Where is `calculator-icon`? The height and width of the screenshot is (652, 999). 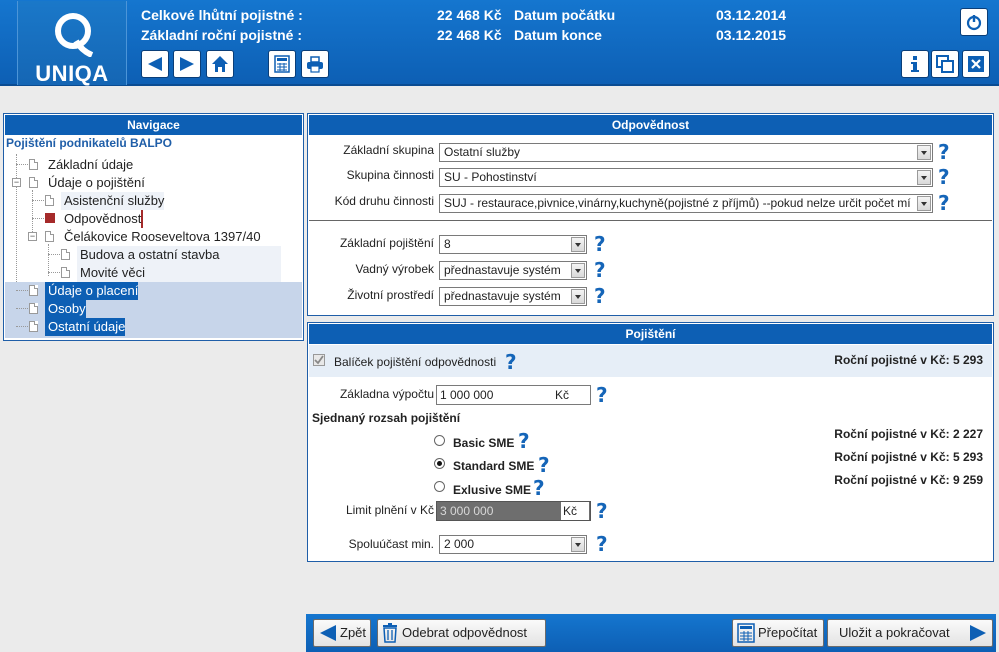 calculator-icon is located at coordinates (282, 64).